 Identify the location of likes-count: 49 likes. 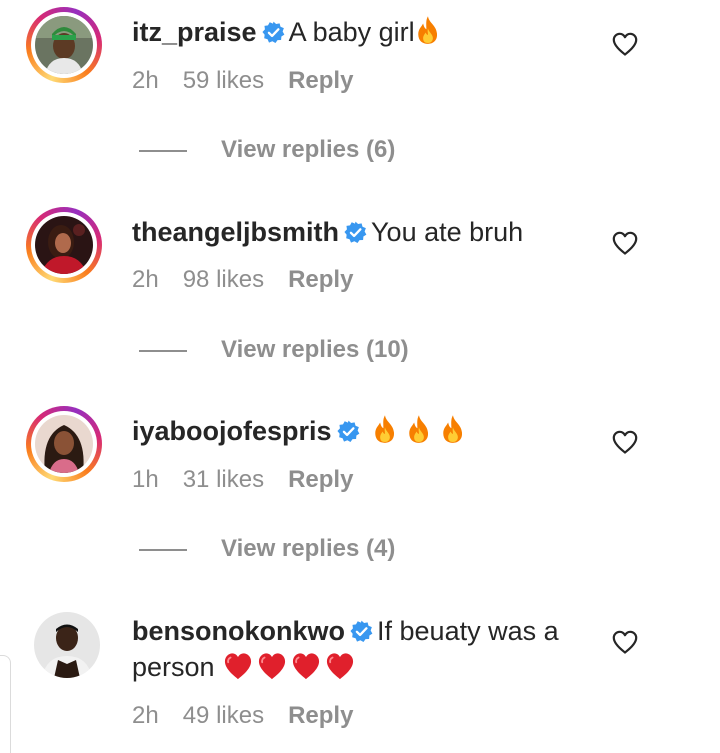
(223, 715).